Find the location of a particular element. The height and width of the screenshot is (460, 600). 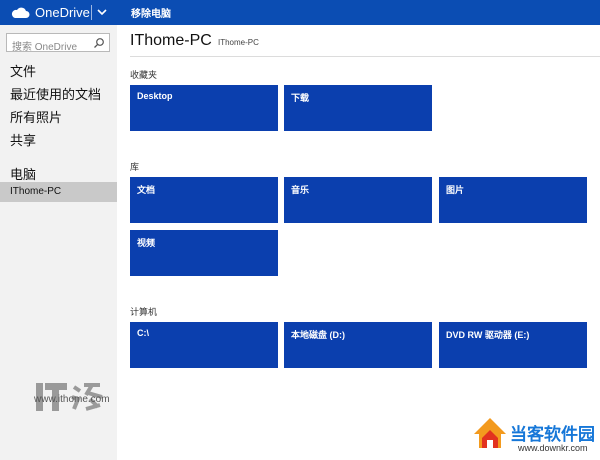

search-placeholder: 搜索 OneDrive is located at coordinates (45, 47).